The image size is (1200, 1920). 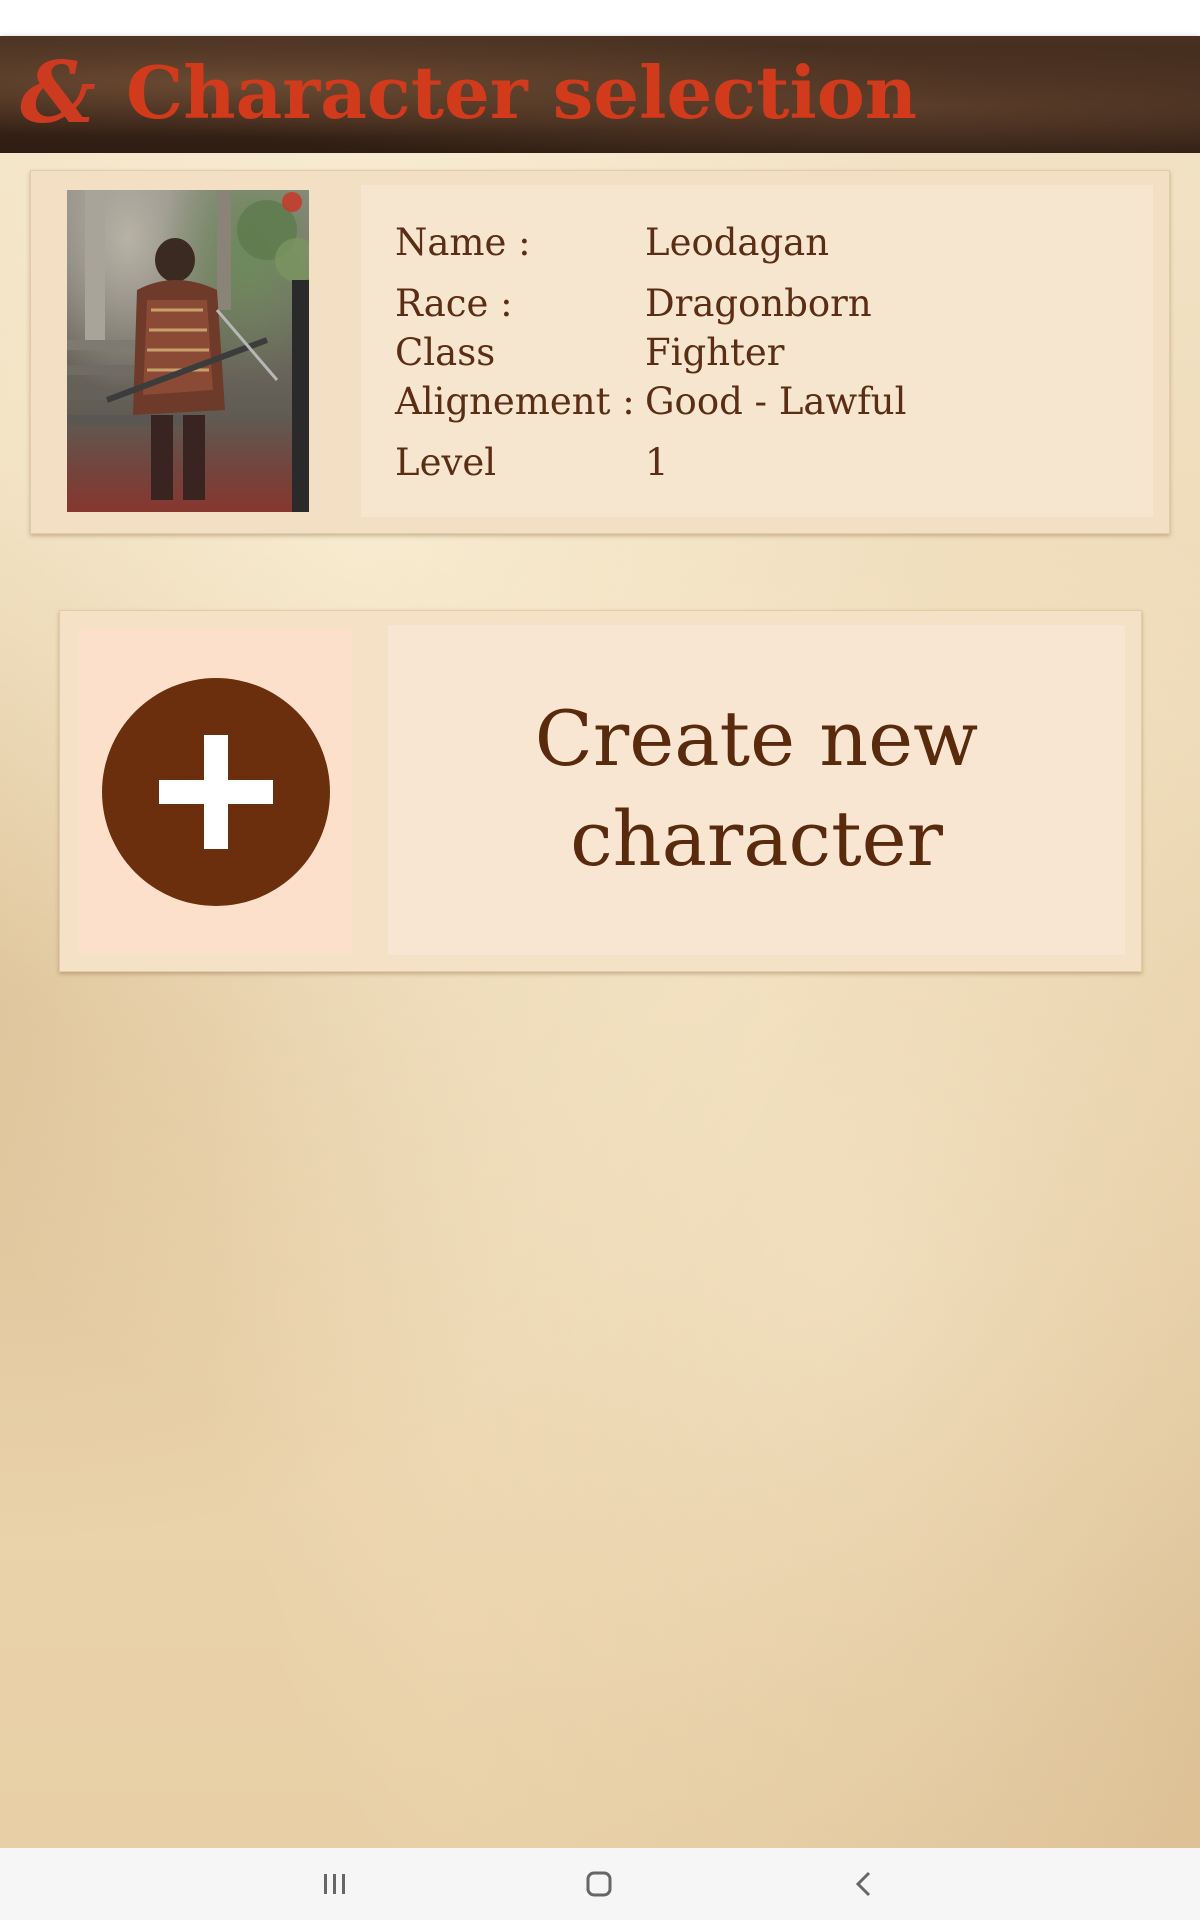 I want to click on create-icon-box, so click(x=215, y=791).